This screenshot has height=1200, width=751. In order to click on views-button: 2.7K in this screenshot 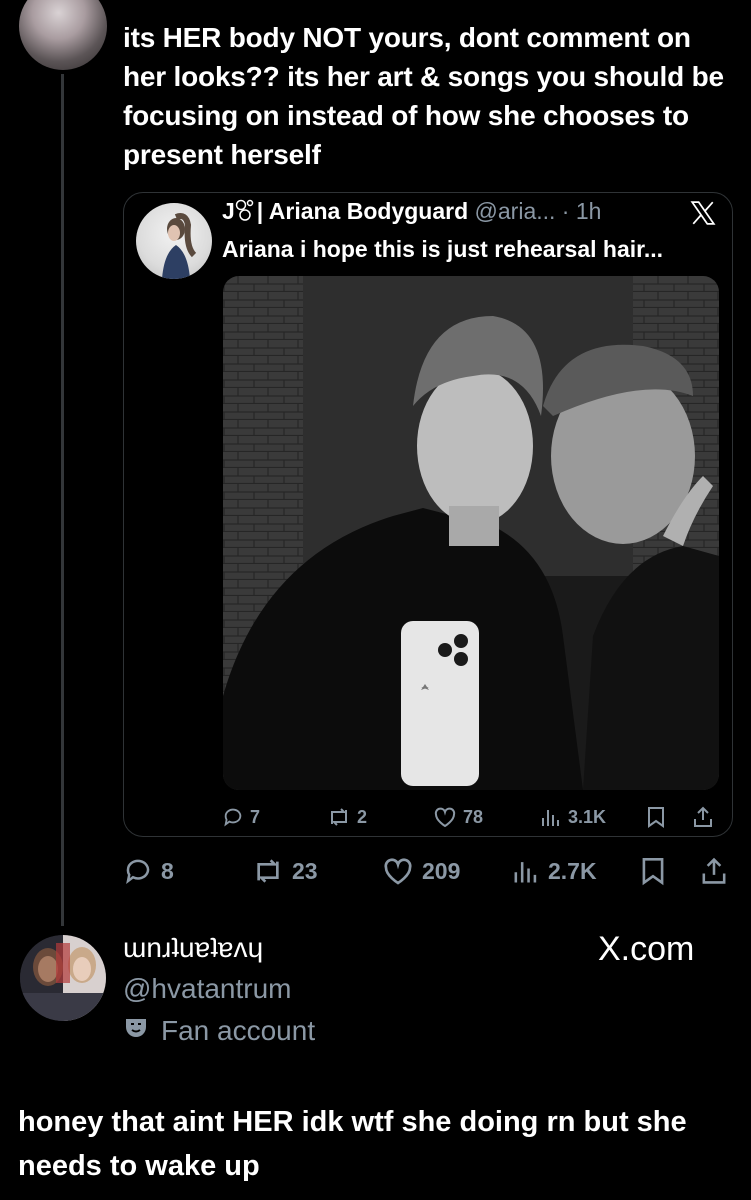, I will do `click(554, 871)`.